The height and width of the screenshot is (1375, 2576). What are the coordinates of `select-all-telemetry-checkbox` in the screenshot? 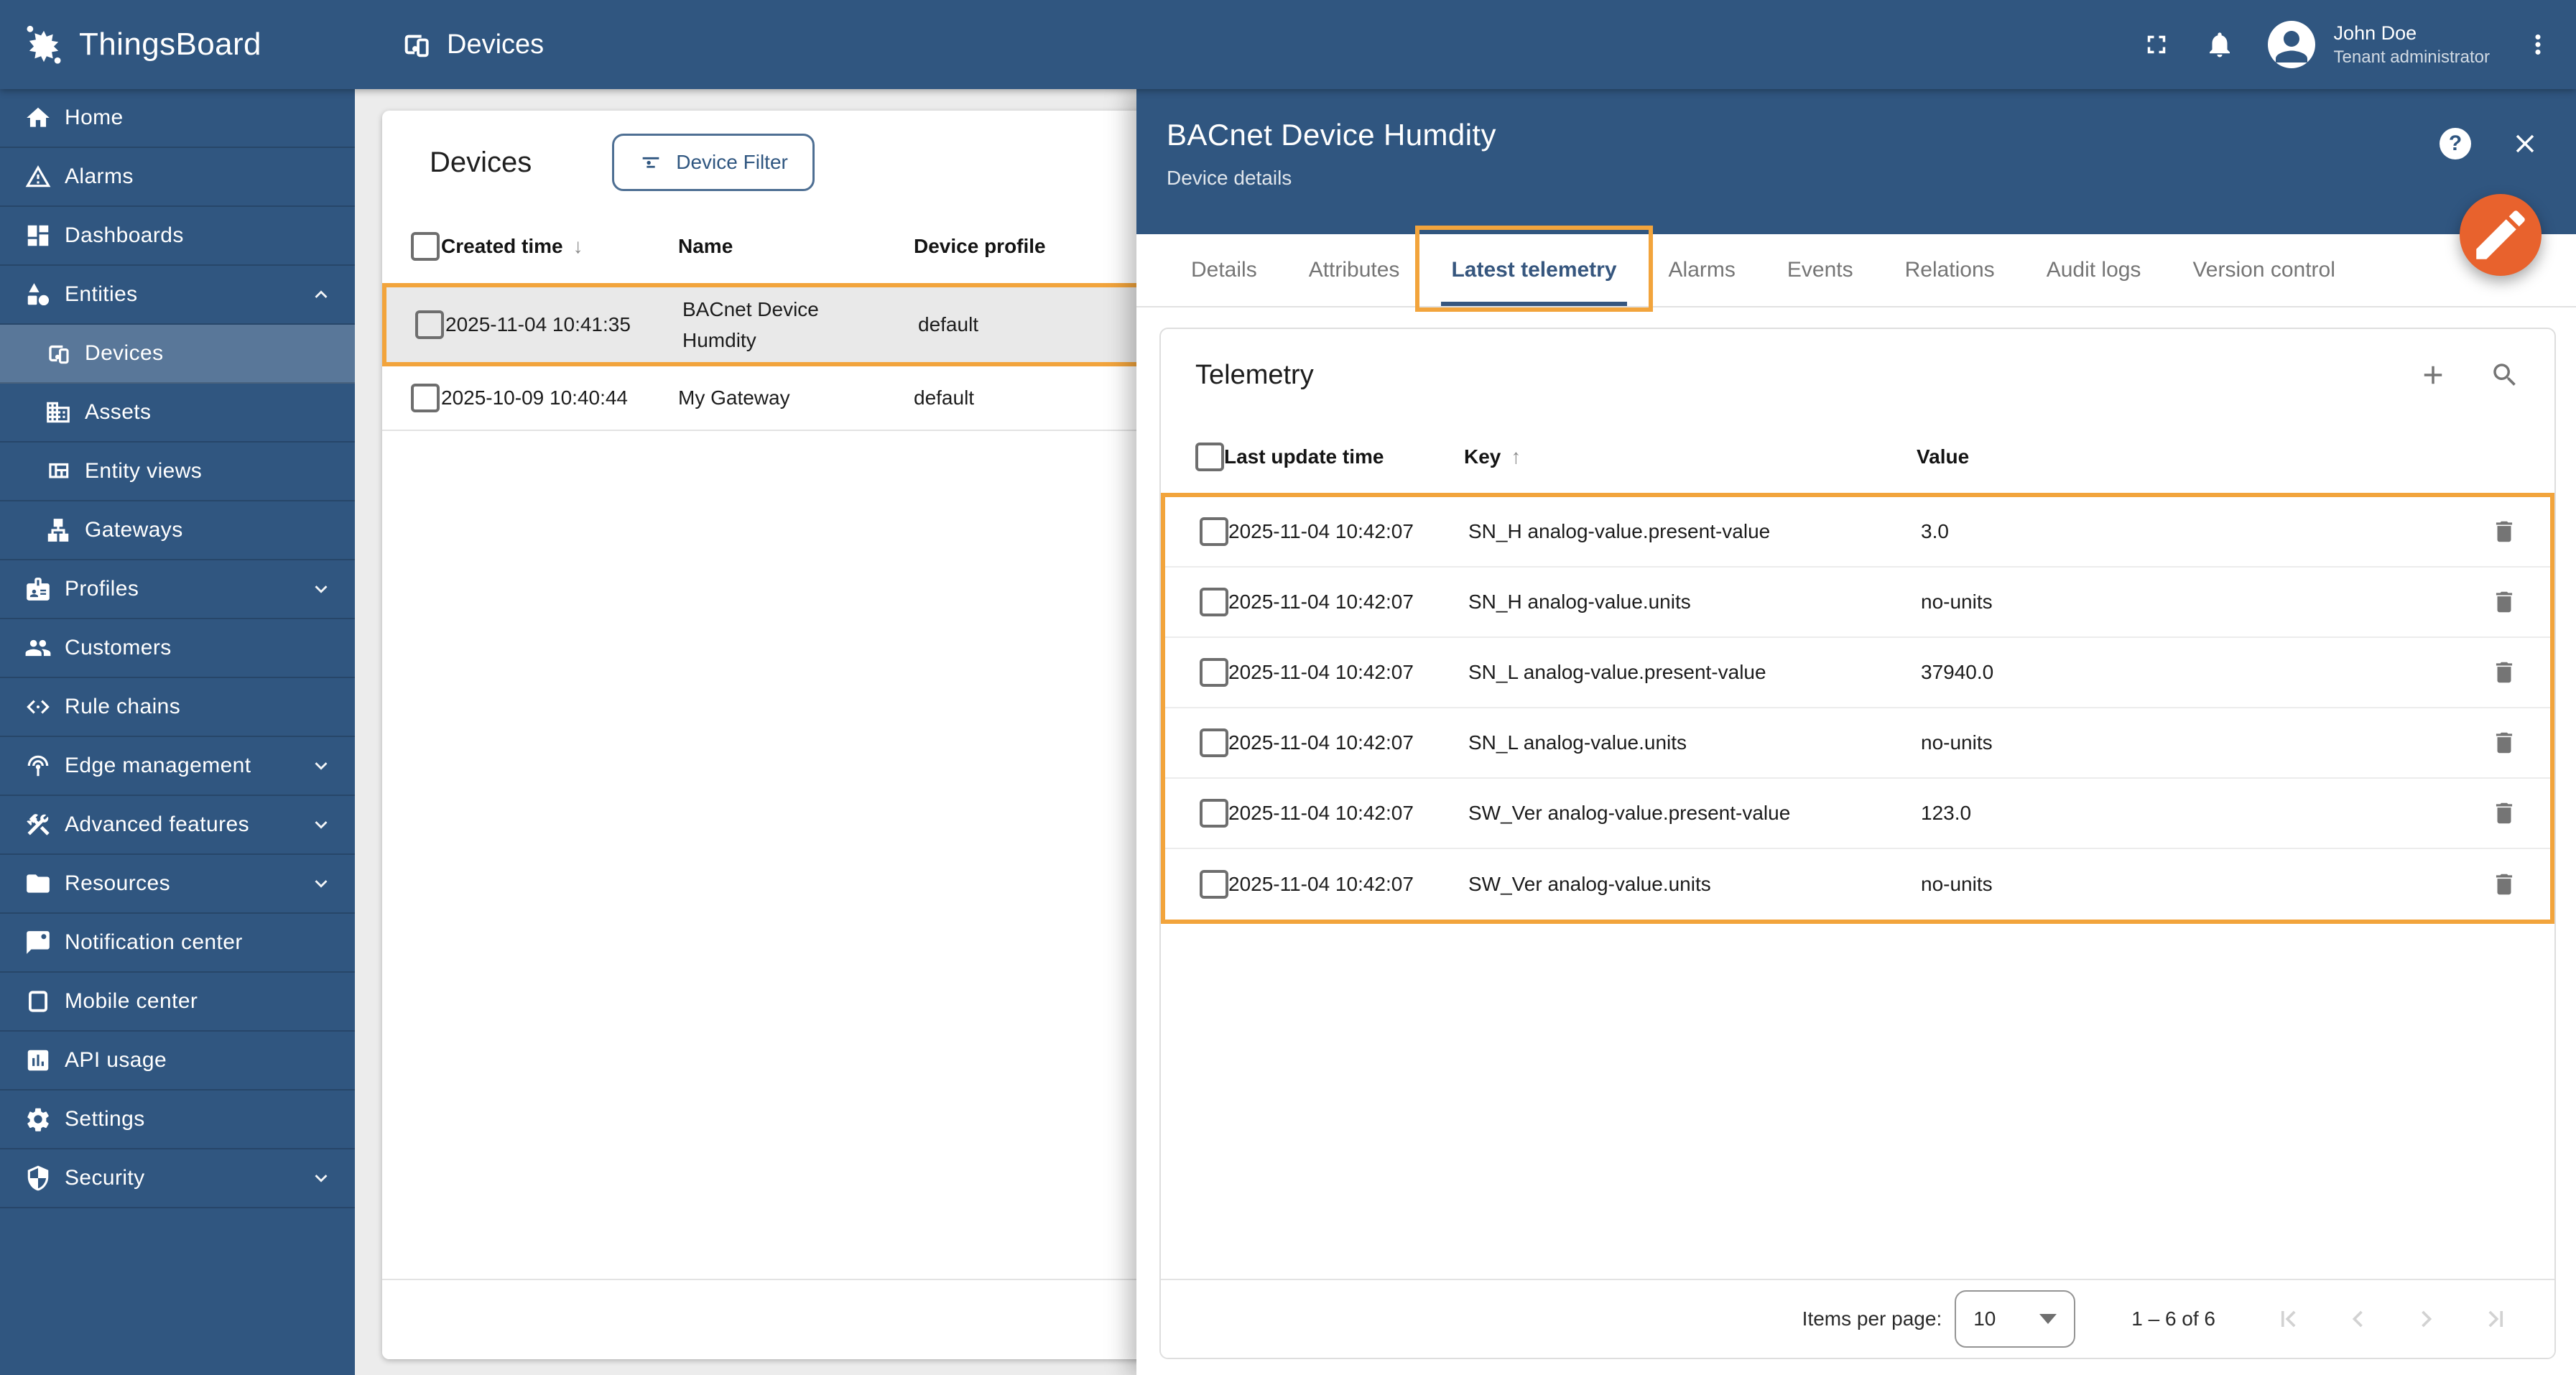 It's located at (1209, 457).